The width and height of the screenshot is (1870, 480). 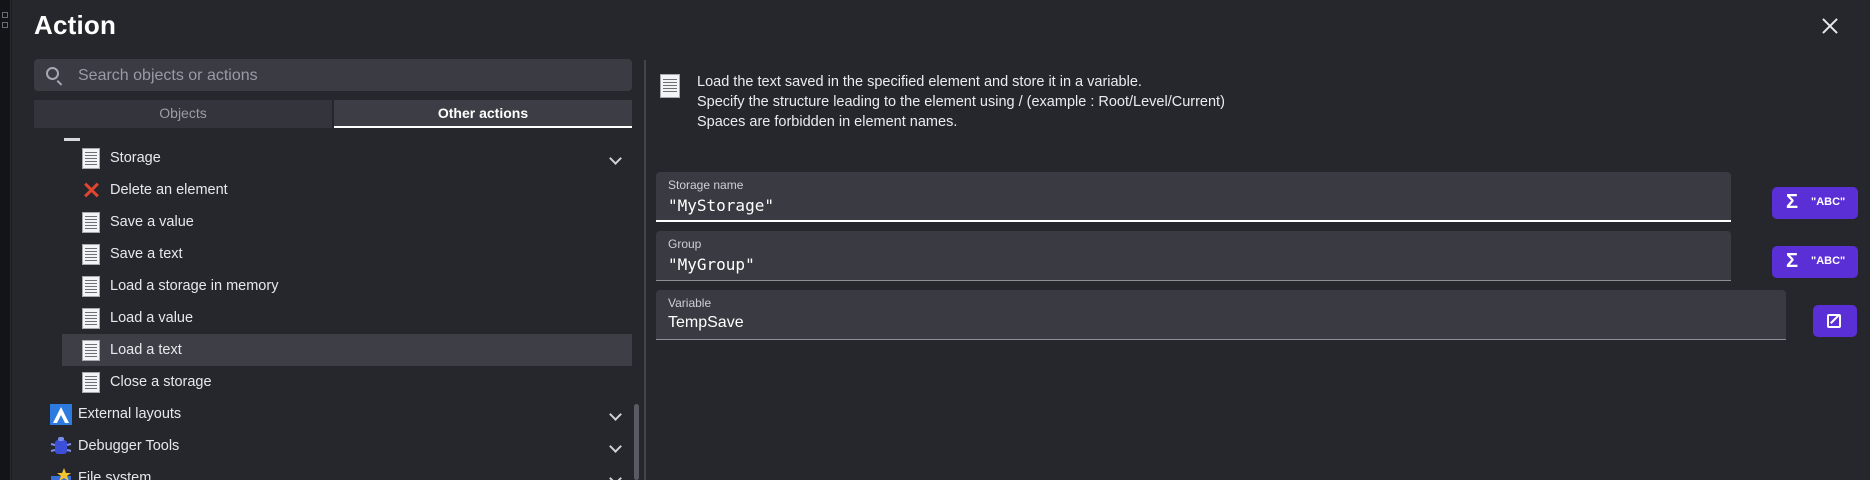 I want to click on search-input, so click(x=348, y=76).